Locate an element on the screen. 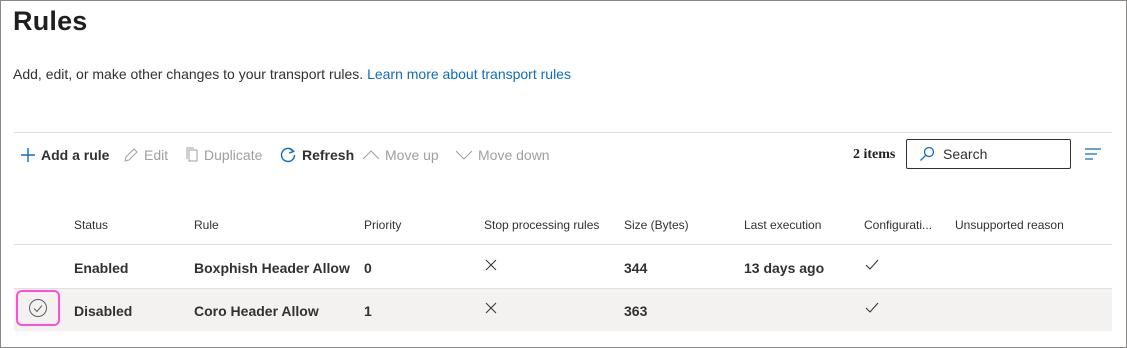  edit-label: Edit is located at coordinates (156, 155).